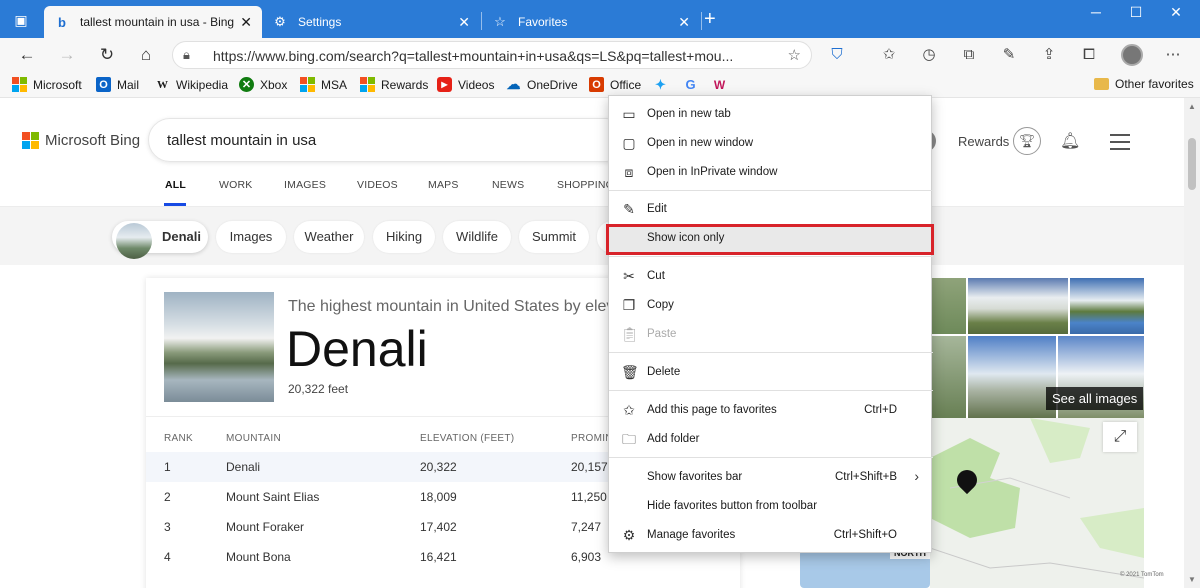 The width and height of the screenshot is (1200, 588). Describe the element at coordinates (251, 237) in the screenshot. I see `chip-images: Images` at that location.